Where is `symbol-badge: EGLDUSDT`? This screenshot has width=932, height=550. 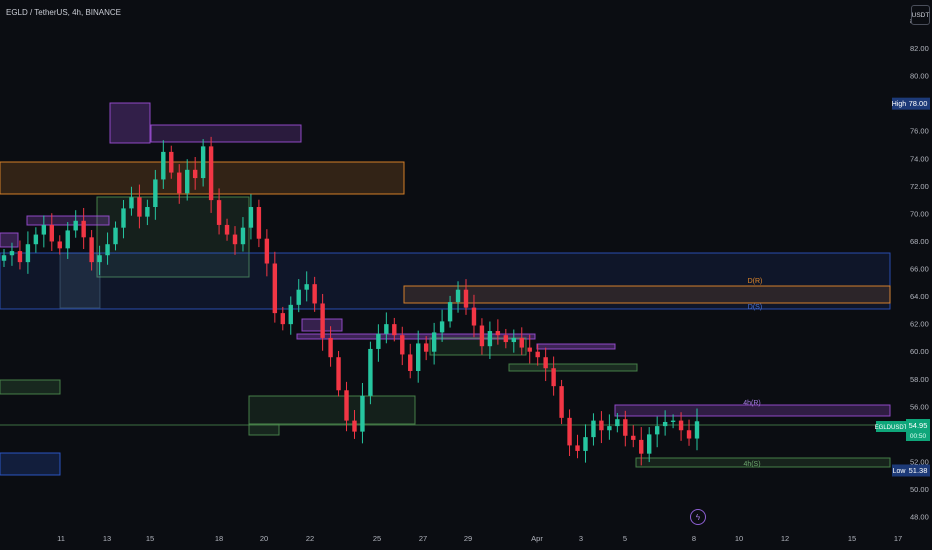
symbol-badge: EGLDUSDT is located at coordinates (891, 428).